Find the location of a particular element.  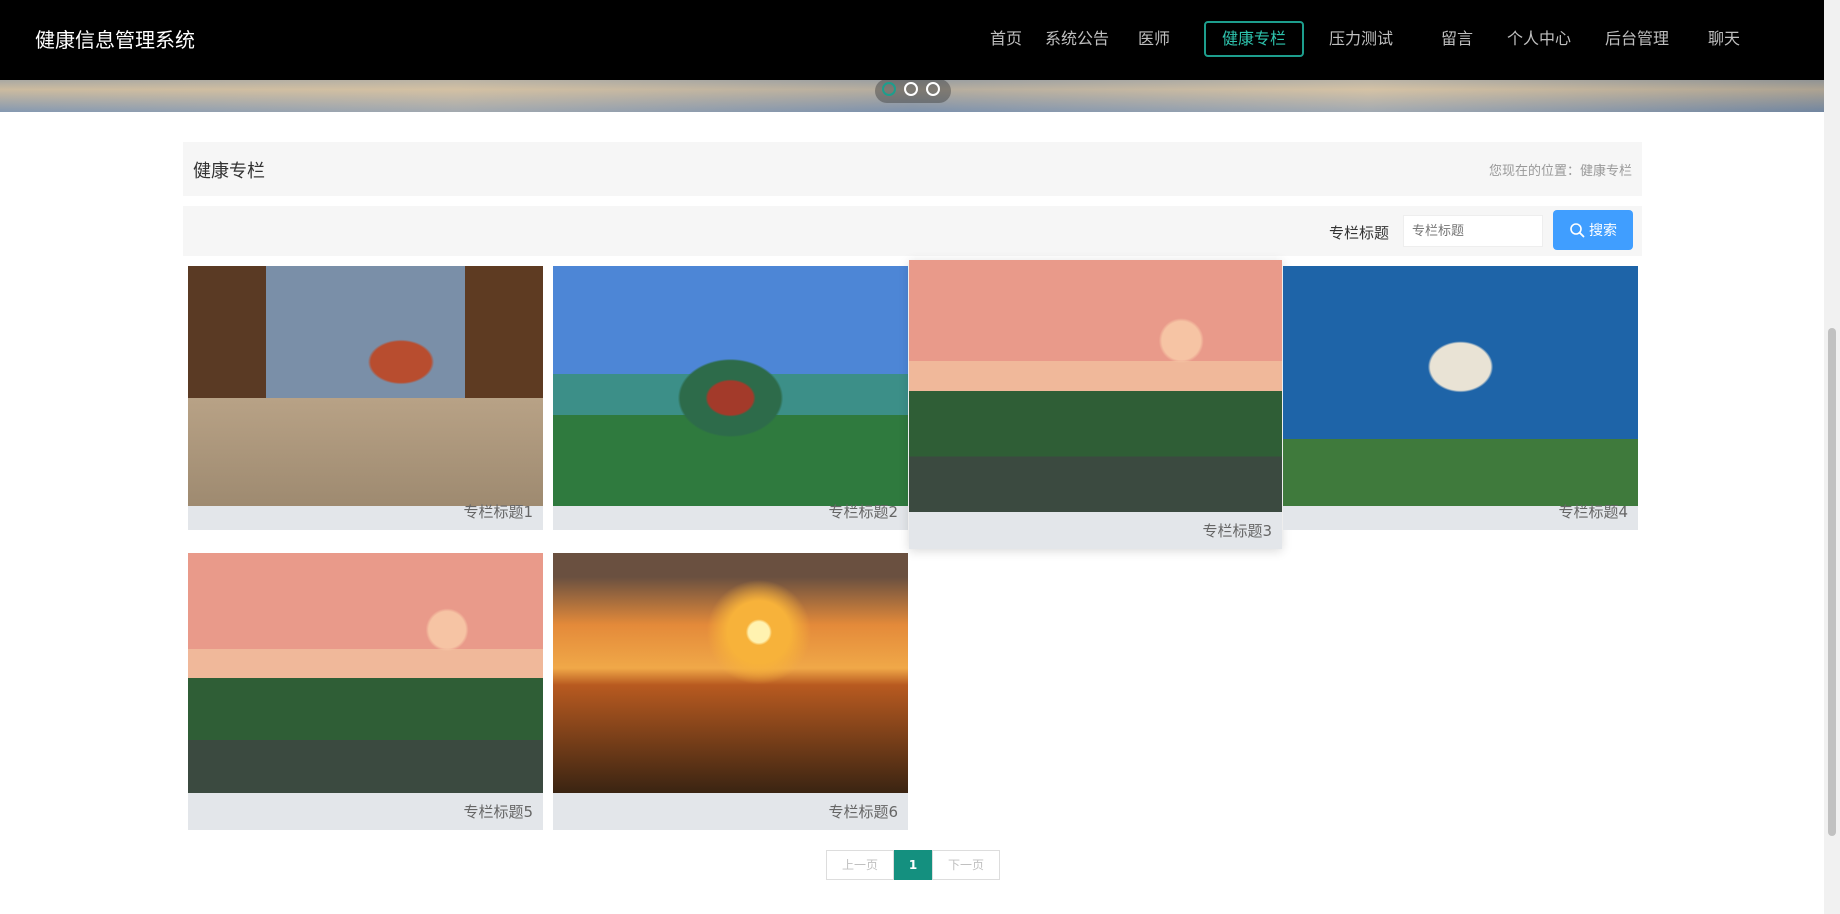

column-card-6: 专栏标题6 is located at coordinates (730, 691).